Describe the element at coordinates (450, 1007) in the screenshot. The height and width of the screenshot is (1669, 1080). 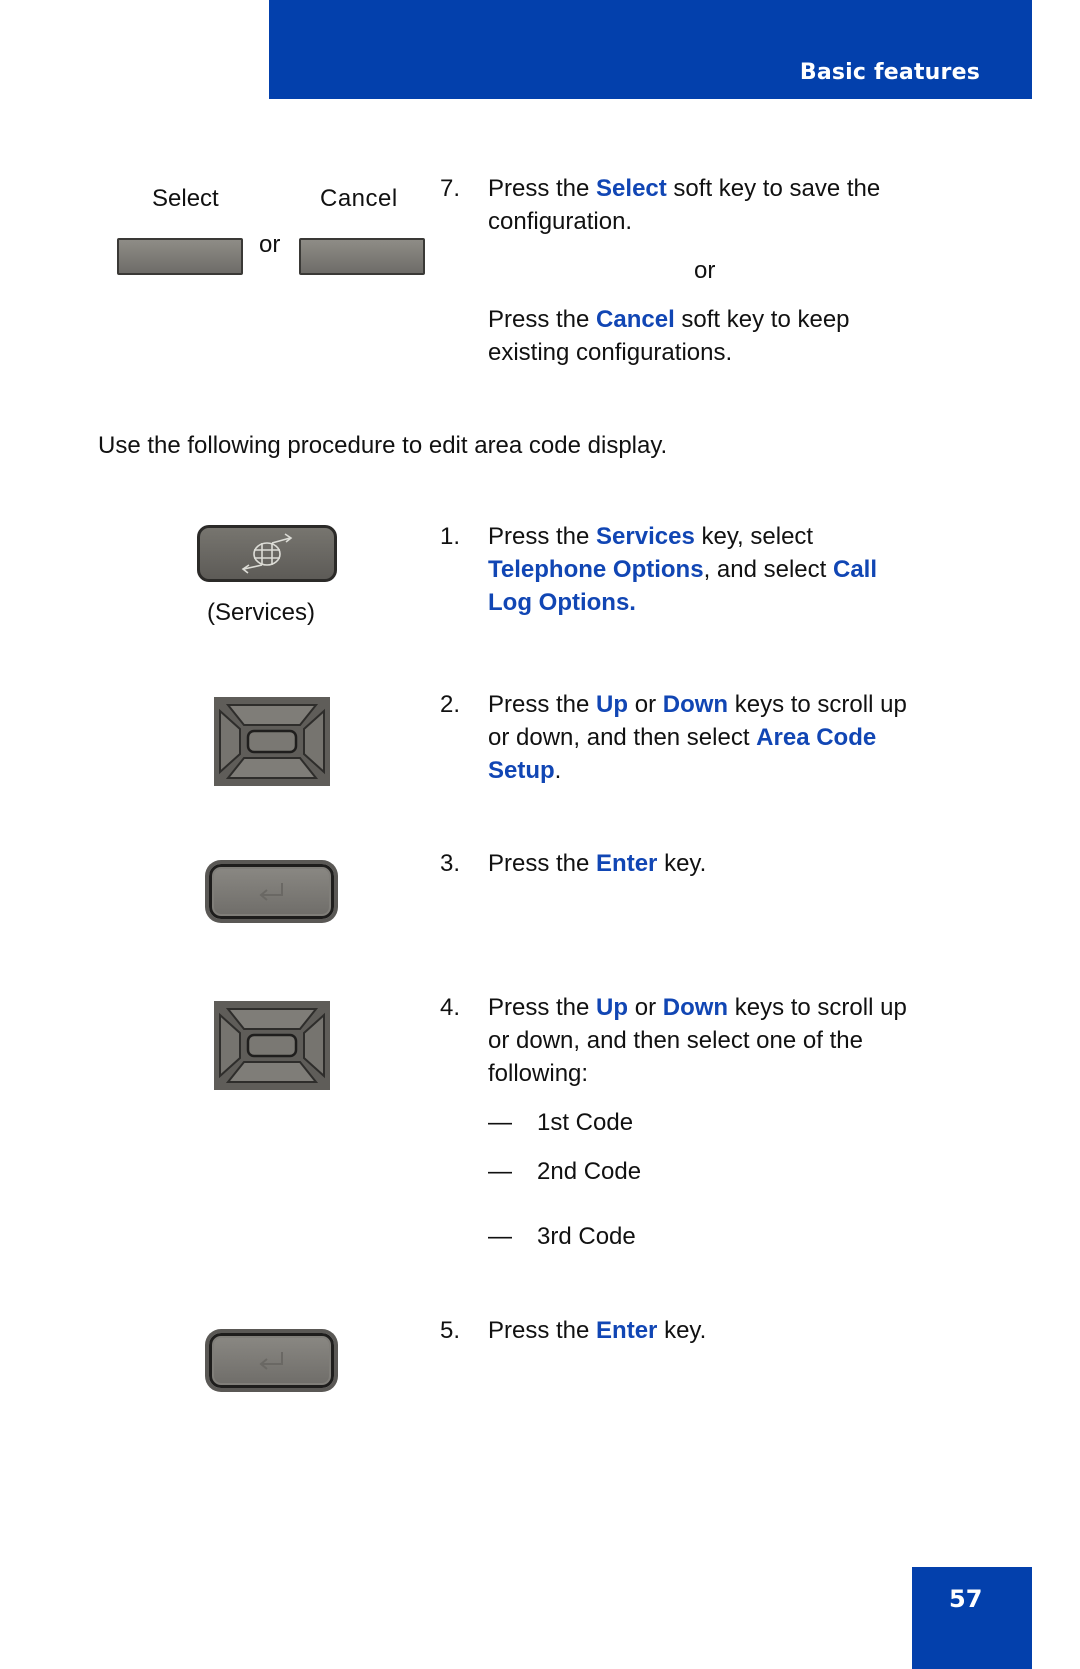
I see `step-4-number: 4.` at that location.